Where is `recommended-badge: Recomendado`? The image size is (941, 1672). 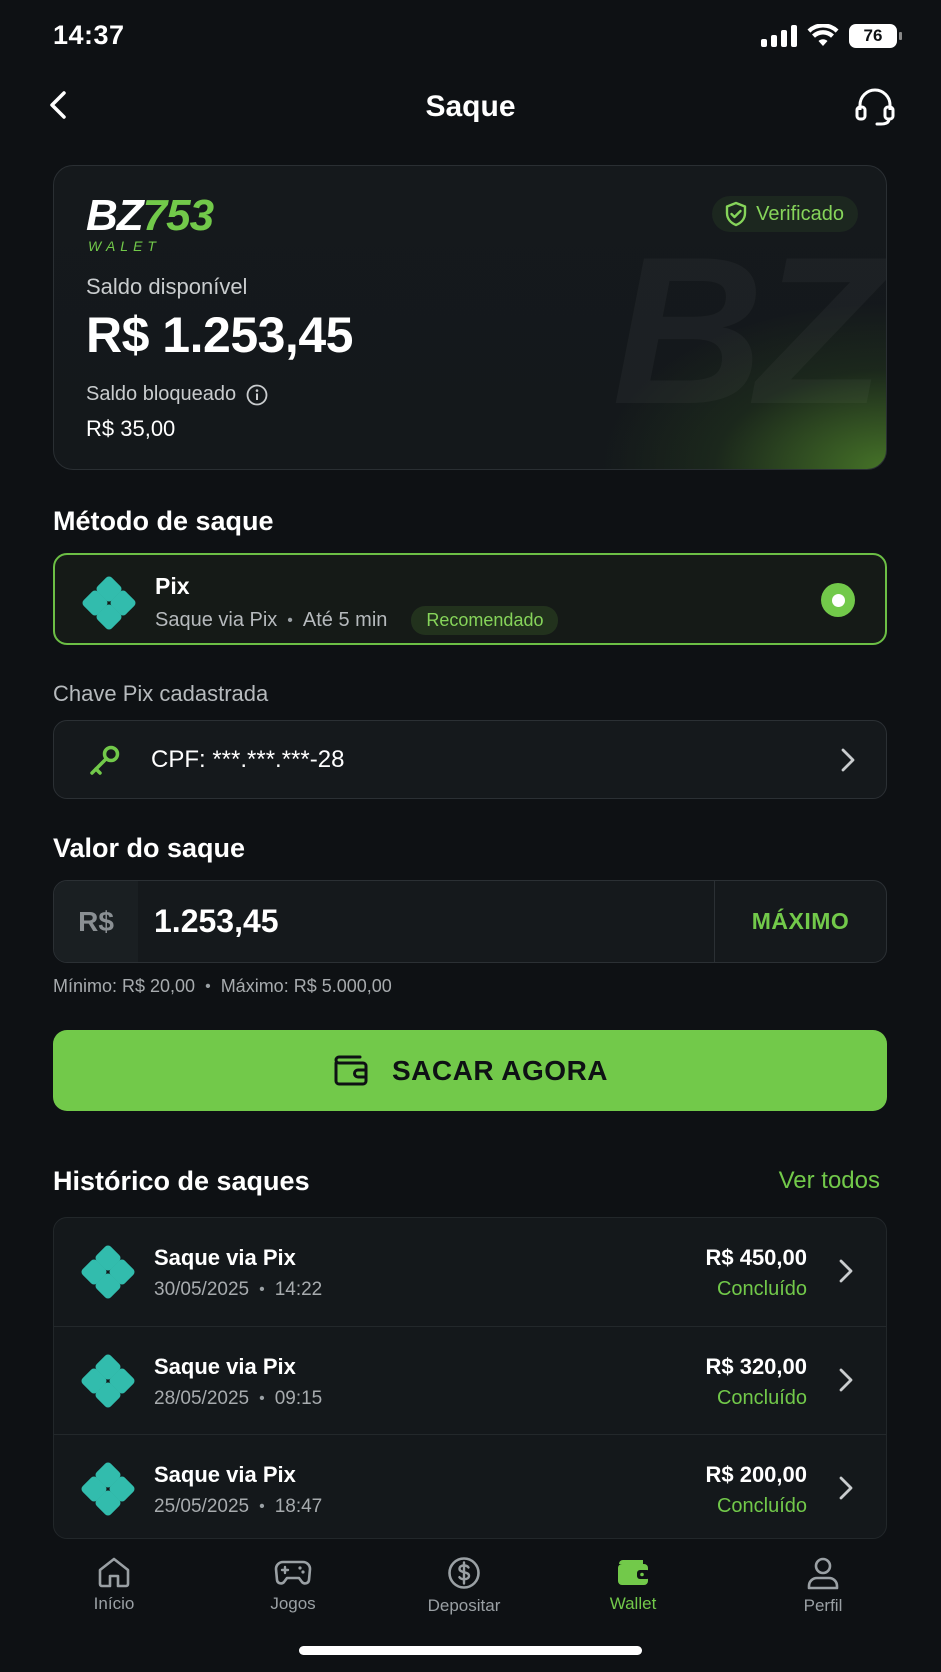 recommended-badge: Recomendado is located at coordinates (485, 620).